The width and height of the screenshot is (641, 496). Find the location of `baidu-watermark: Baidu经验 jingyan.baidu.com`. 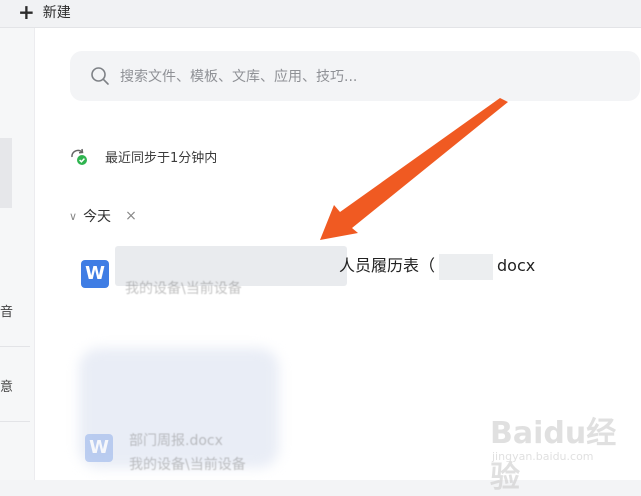

baidu-watermark: Baidu经验 jingyan.baidu.com is located at coordinates (555, 449).